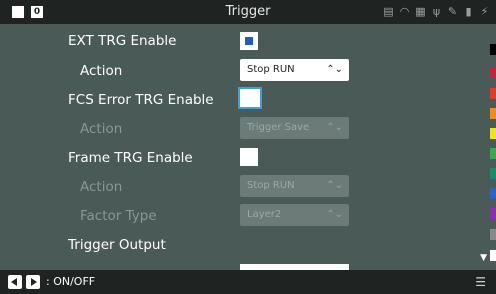 Image resolution: width=496 pixels, height=294 pixels. What do you see at coordinates (271, 185) in the screenshot?
I see `frame-trg-action-value: Stop RUN` at bounding box center [271, 185].